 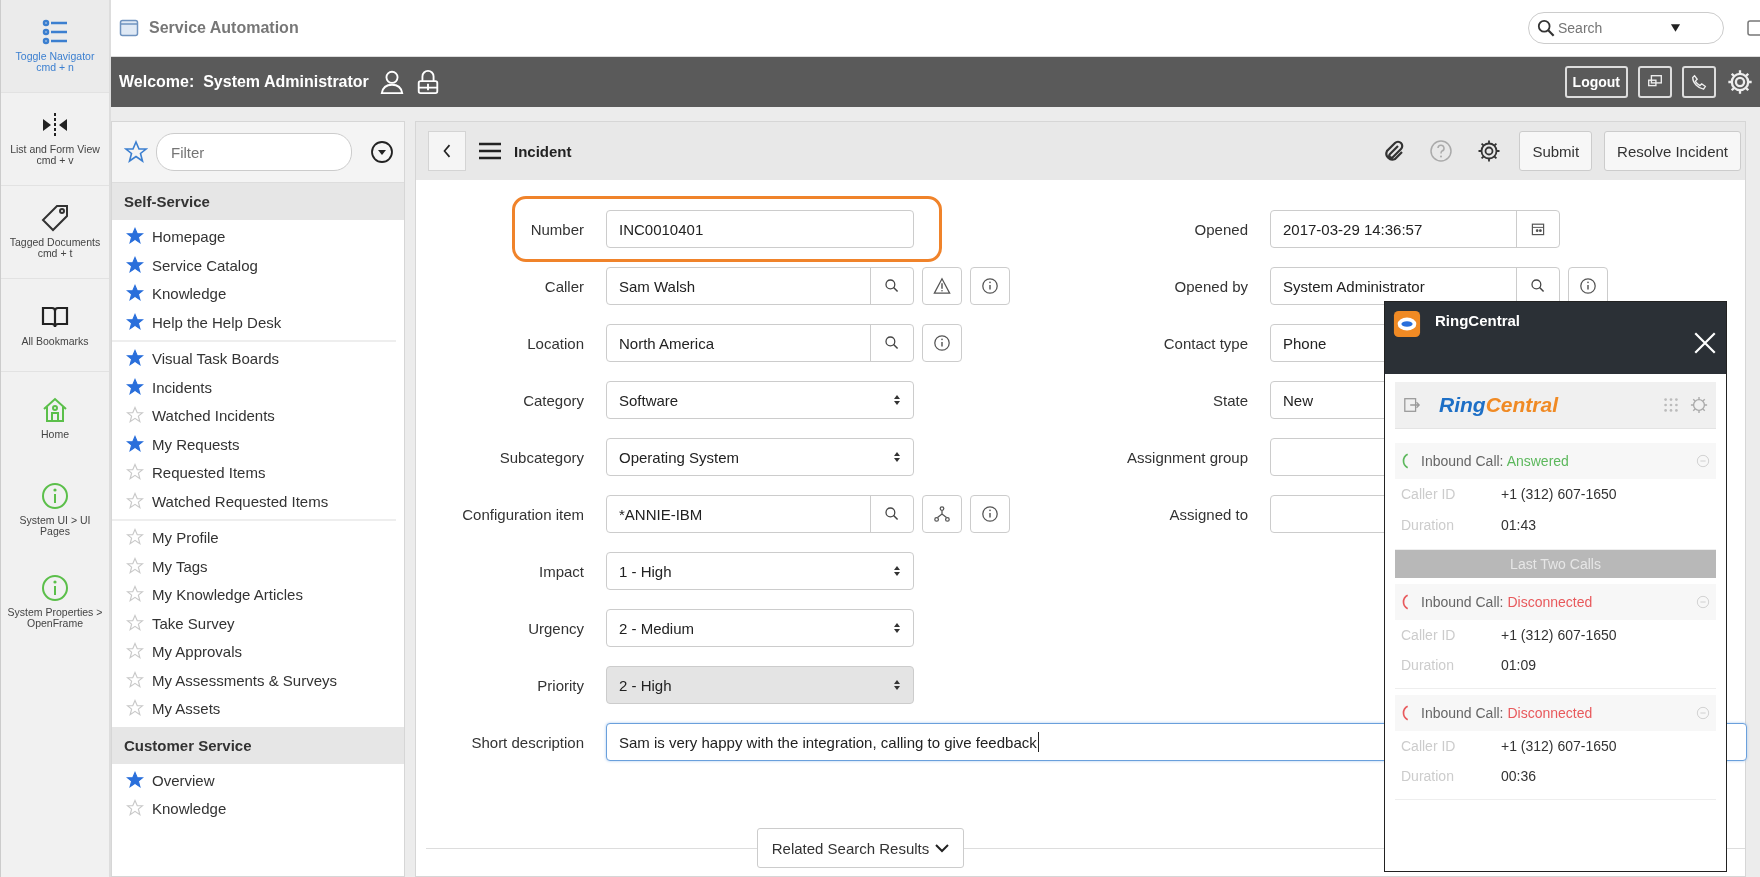 I want to click on rail-label: All Bookmarks, so click(x=55, y=341).